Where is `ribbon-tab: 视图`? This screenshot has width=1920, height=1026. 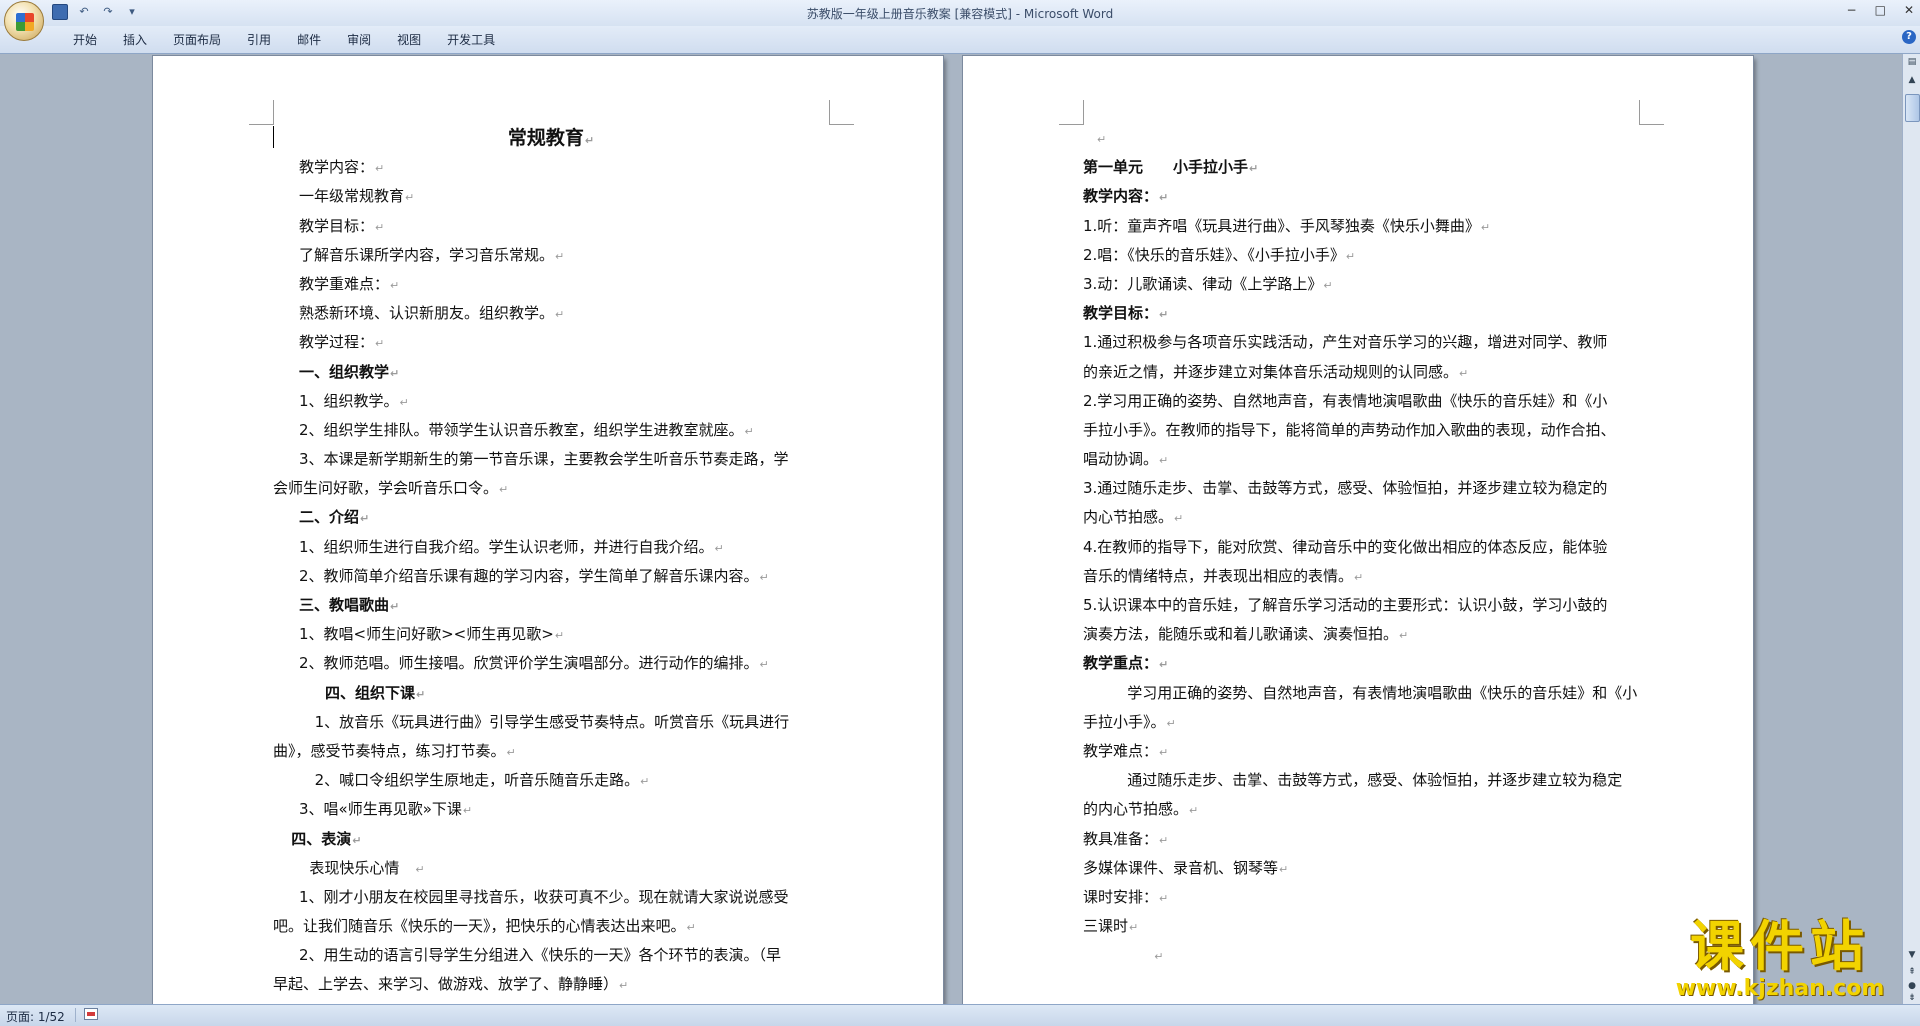 ribbon-tab: 视图 is located at coordinates (409, 40).